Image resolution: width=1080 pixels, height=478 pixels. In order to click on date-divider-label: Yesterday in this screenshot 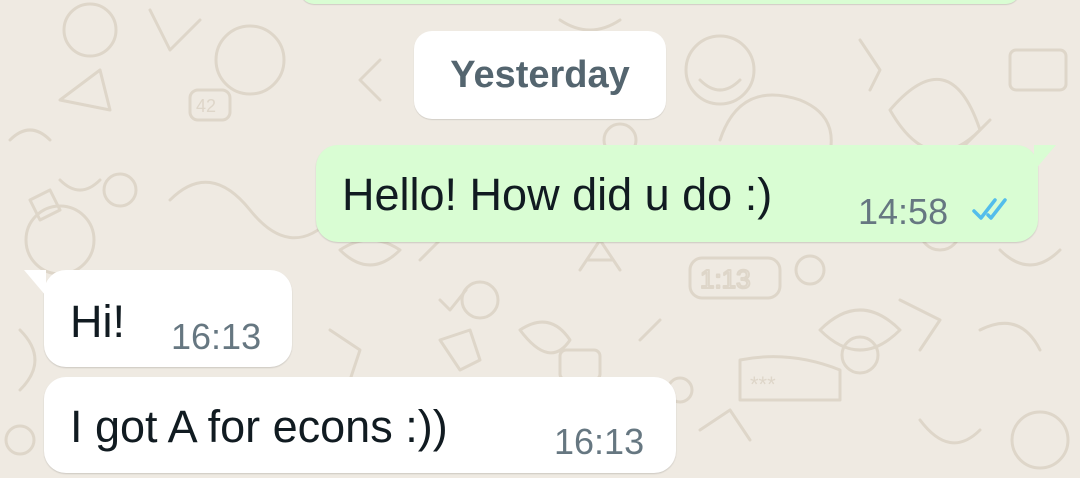, I will do `click(540, 74)`.